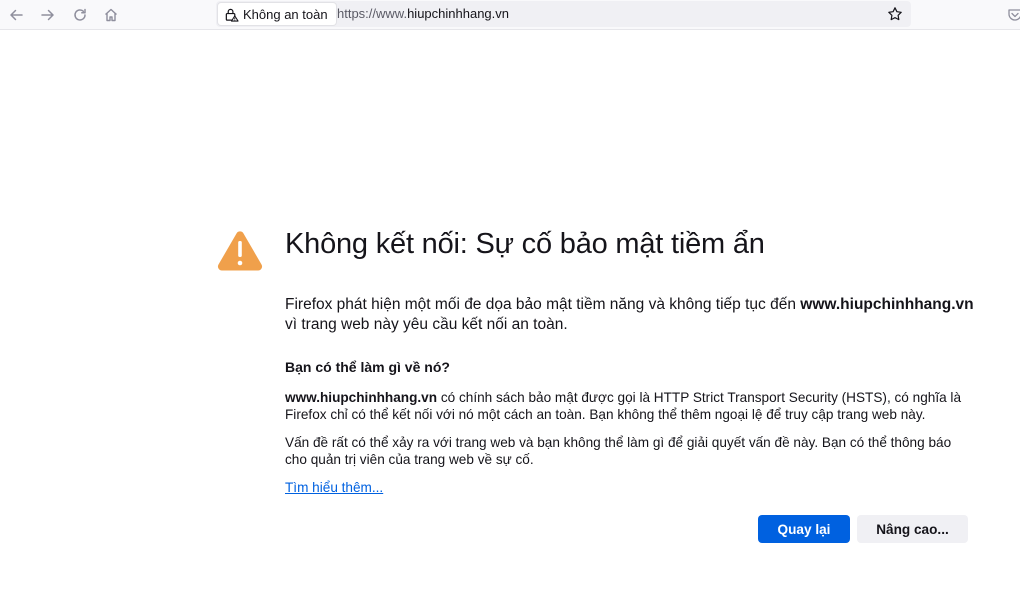  I want to click on forward-button, so click(48, 15).